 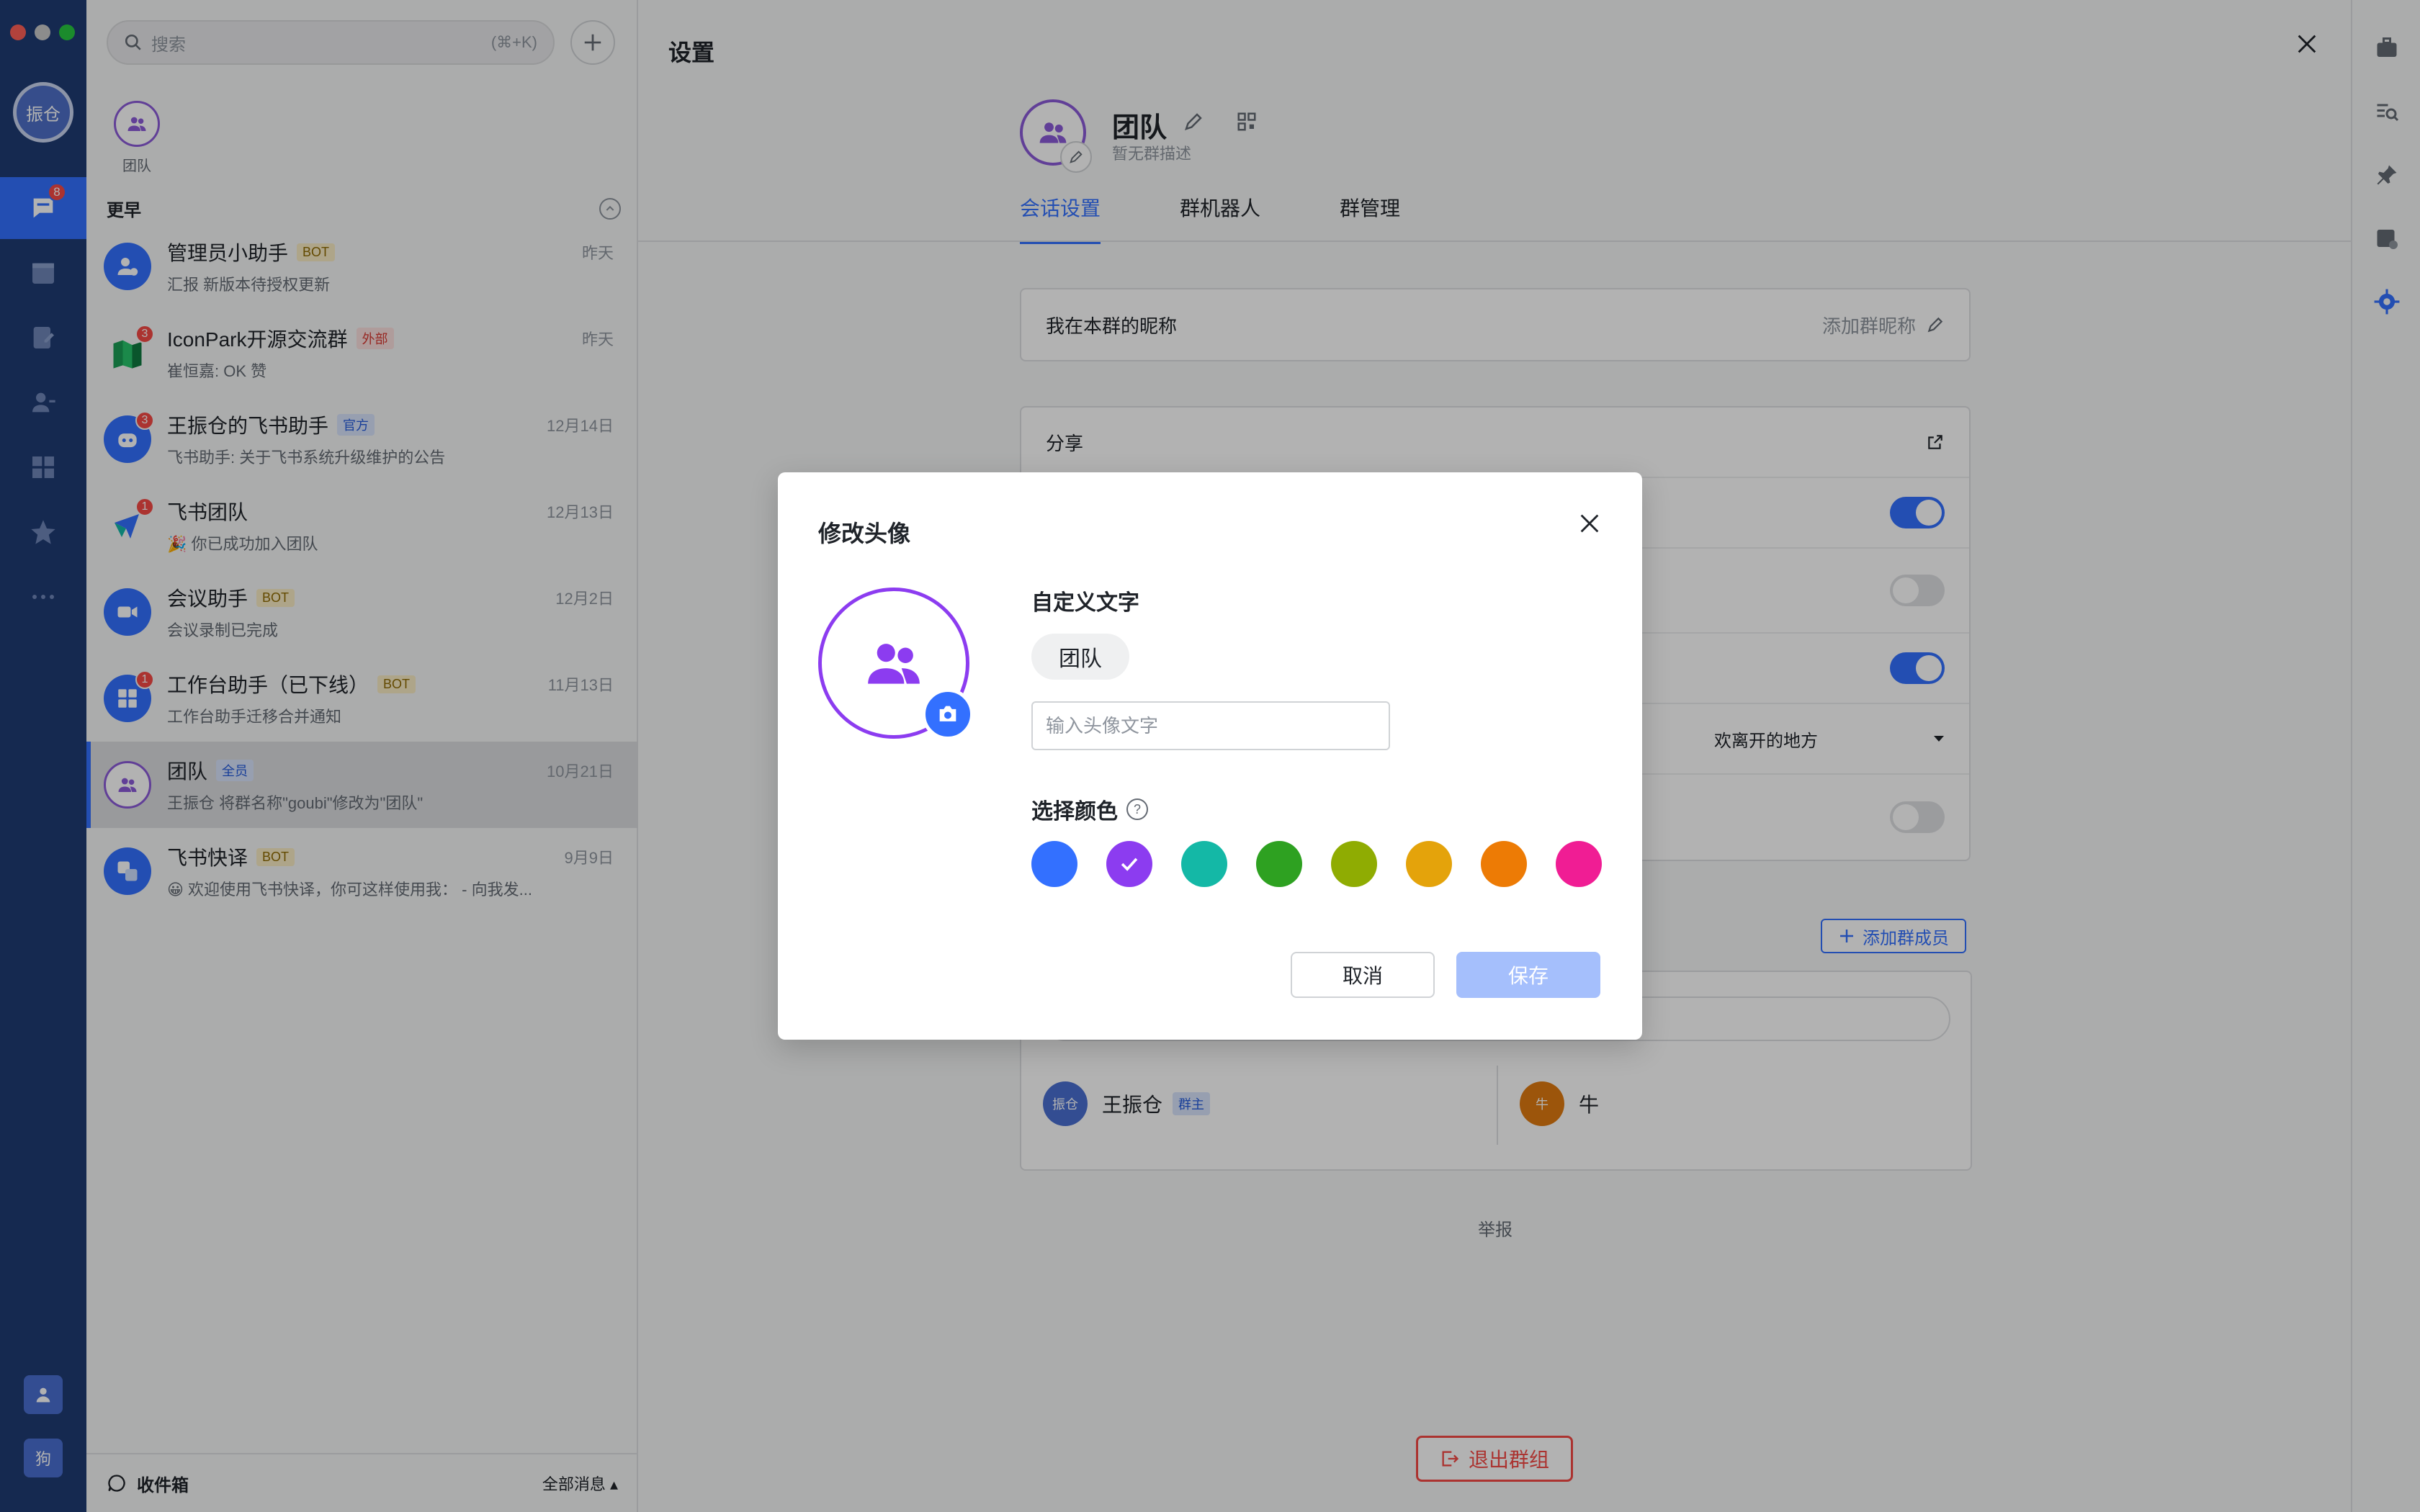 What do you see at coordinates (1504, 864) in the screenshot?
I see `color-swatch-orange` at bounding box center [1504, 864].